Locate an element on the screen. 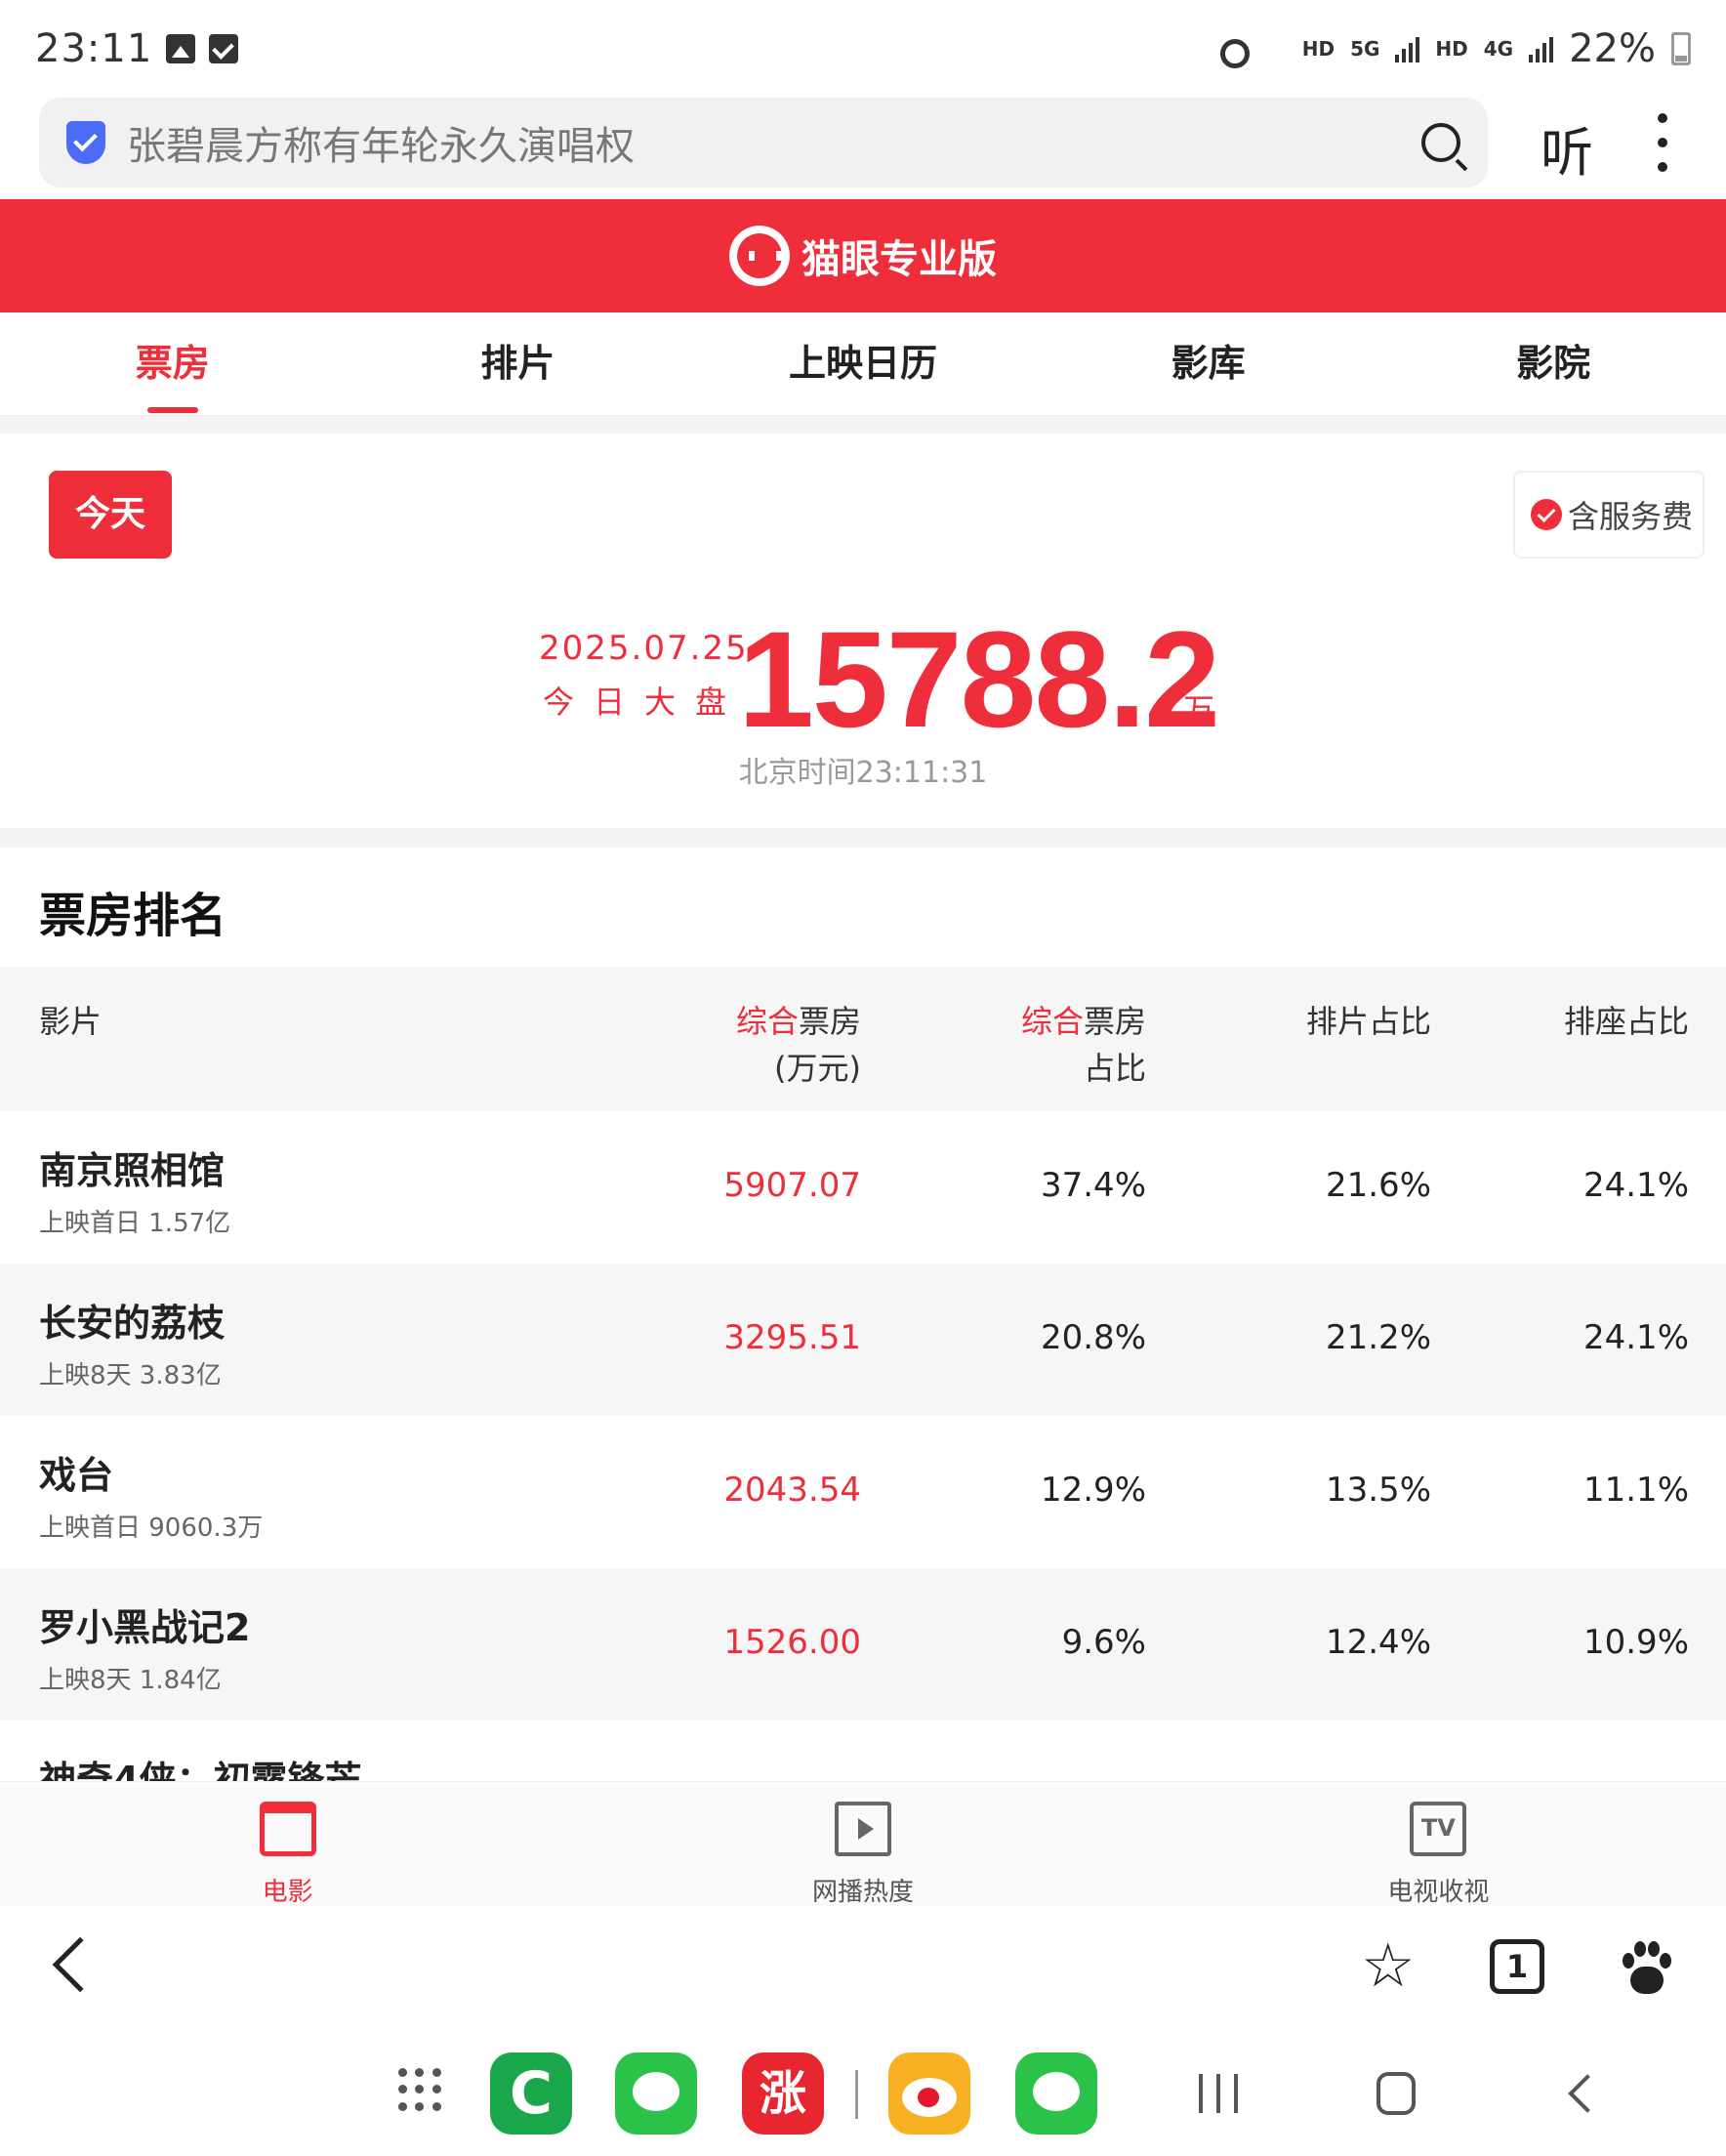 The image size is (1726, 2156). system-back-icon is located at coordinates (1587, 2093).